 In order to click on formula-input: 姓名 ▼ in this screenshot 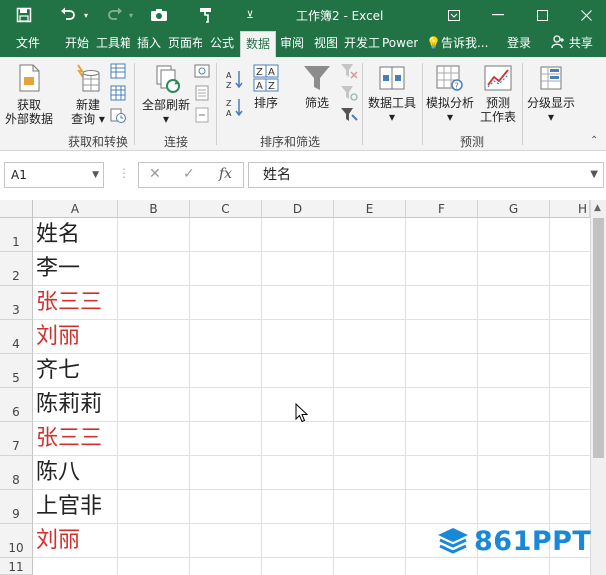, I will do `click(426, 175)`.